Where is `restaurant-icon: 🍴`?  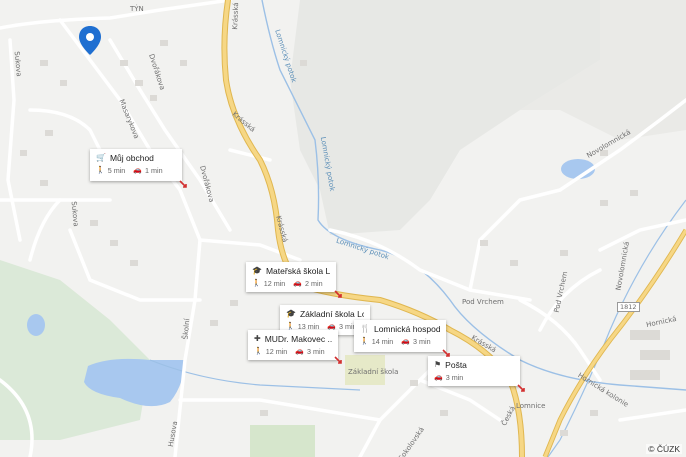
restaurant-icon: 🍴 is located at coordinates (365, 328).